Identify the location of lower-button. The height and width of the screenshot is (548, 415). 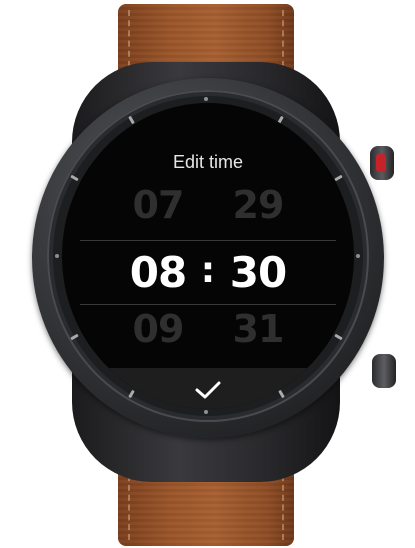
(384, 371).